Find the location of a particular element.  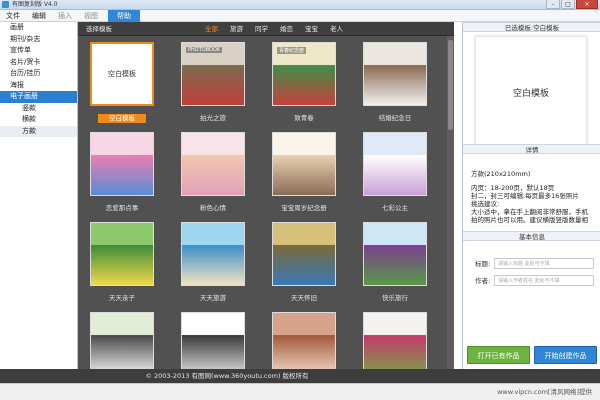

sidebar-item-square: 方款 is located at coordinates (38, 131).